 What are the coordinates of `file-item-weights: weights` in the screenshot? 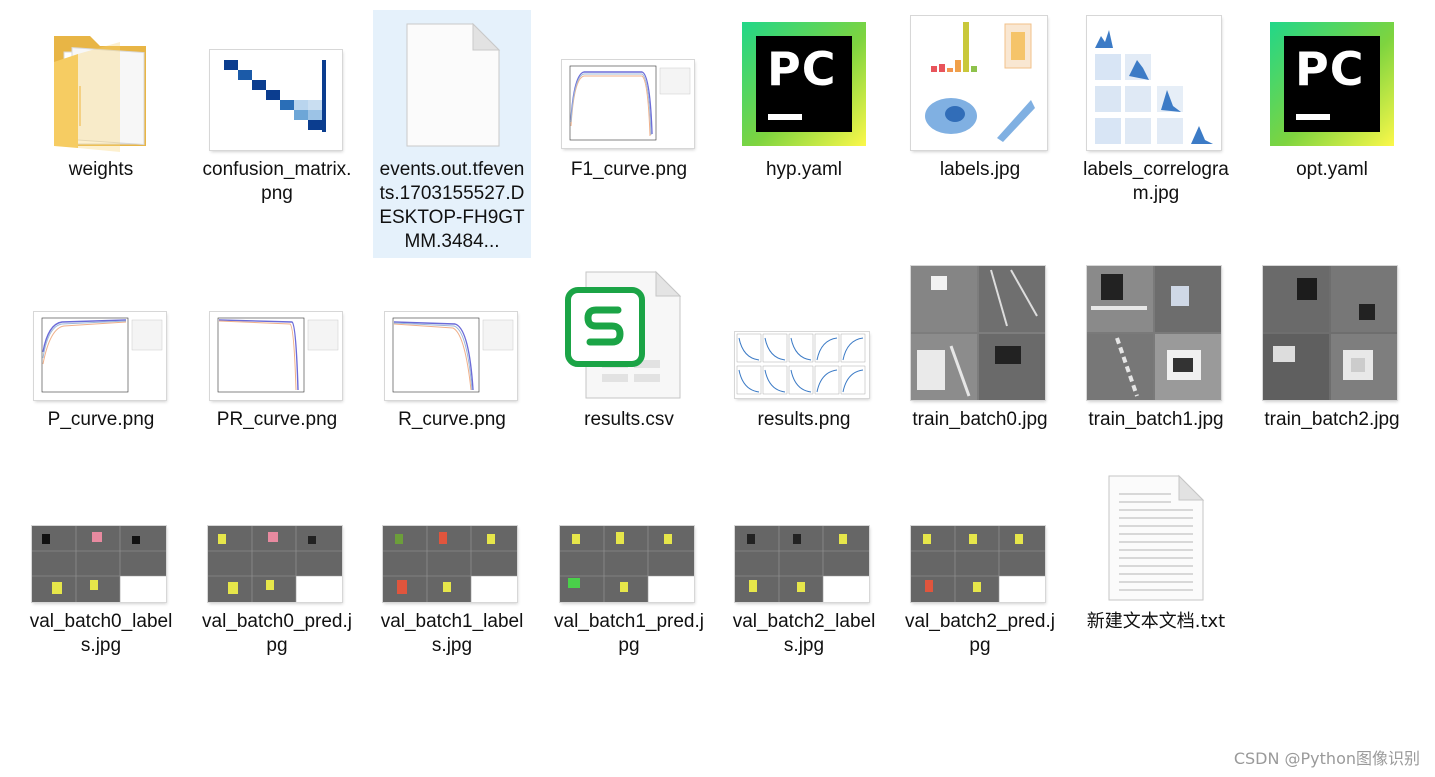 It's located at (101, 115).